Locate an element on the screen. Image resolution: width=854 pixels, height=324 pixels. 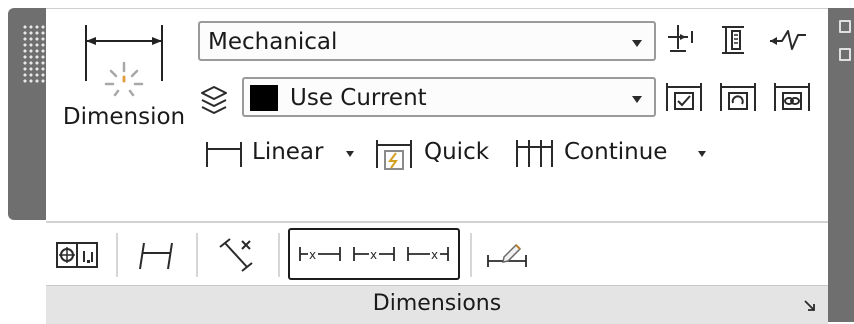
dimension-style-value: Mechanical is located at coordinates (273, 42).